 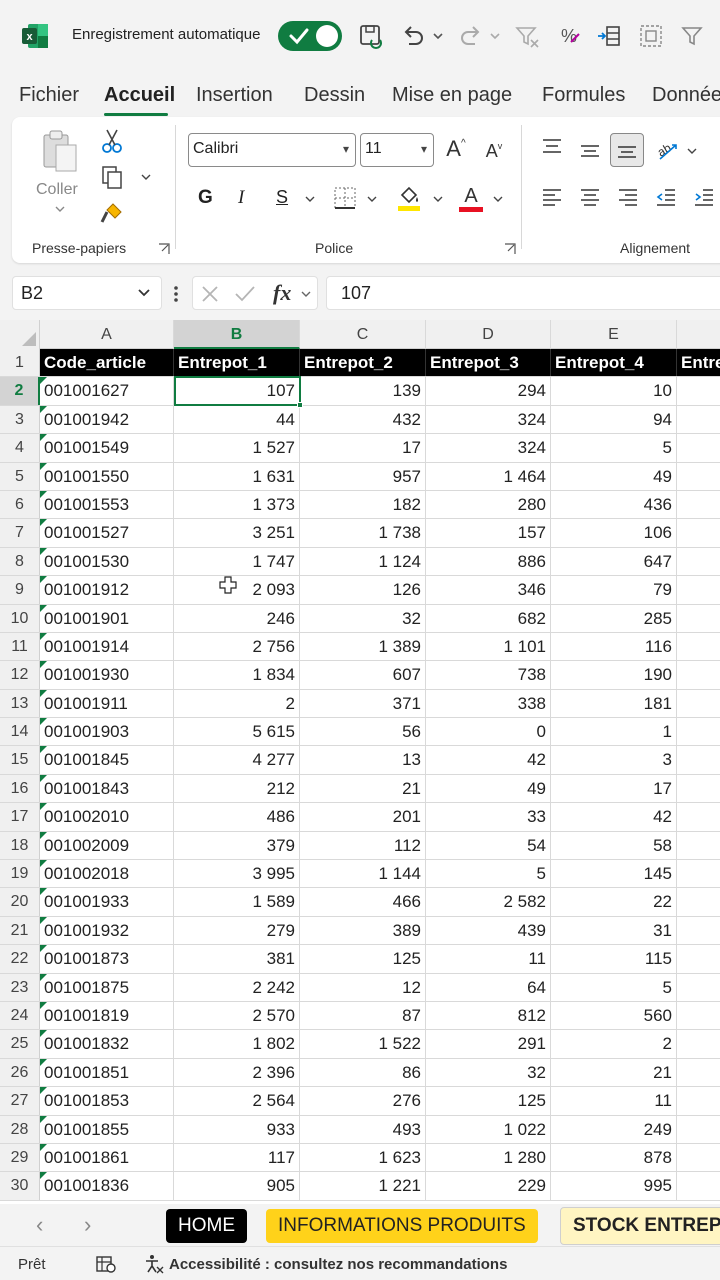 I want to click on fx-dropdown-icon, so click(x=306, y=294).